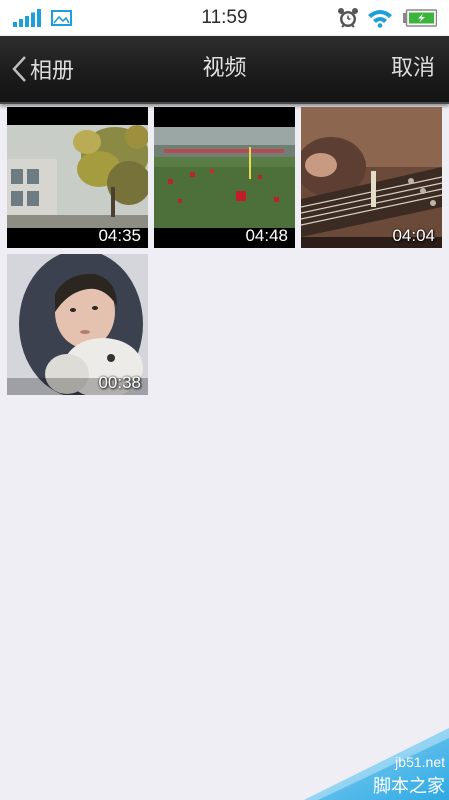  Describe the element at coordinates (413, 235) in the screenshot. I see `video-duration: 04:04` at that location.